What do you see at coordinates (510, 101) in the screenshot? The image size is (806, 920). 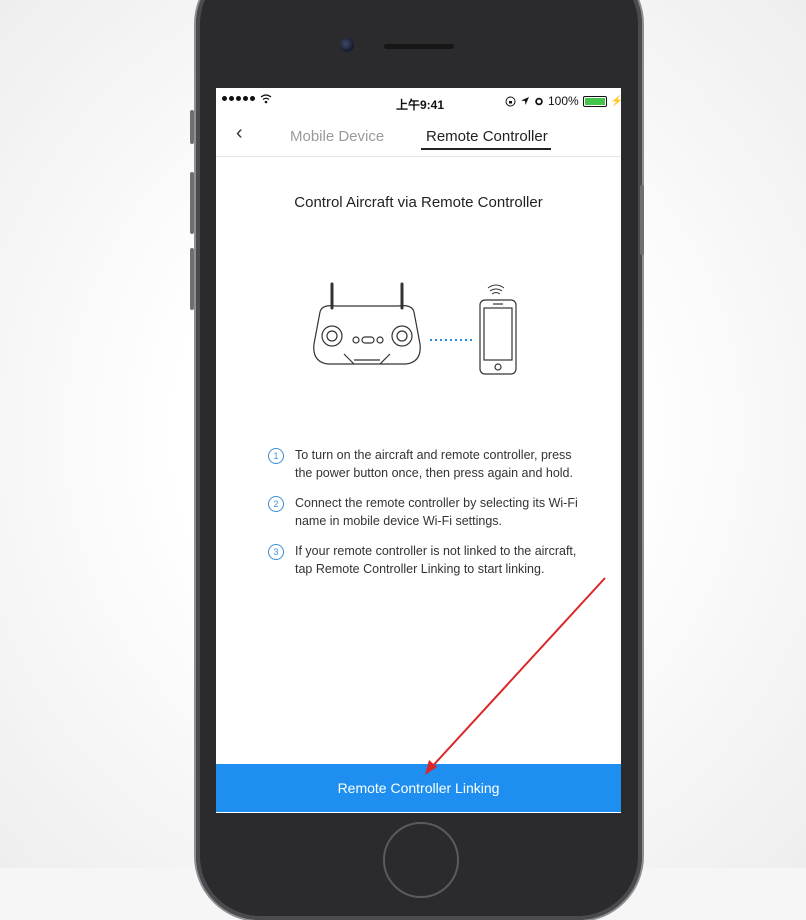 I see `screen-lock-icon` at bounding box center [510, 101].